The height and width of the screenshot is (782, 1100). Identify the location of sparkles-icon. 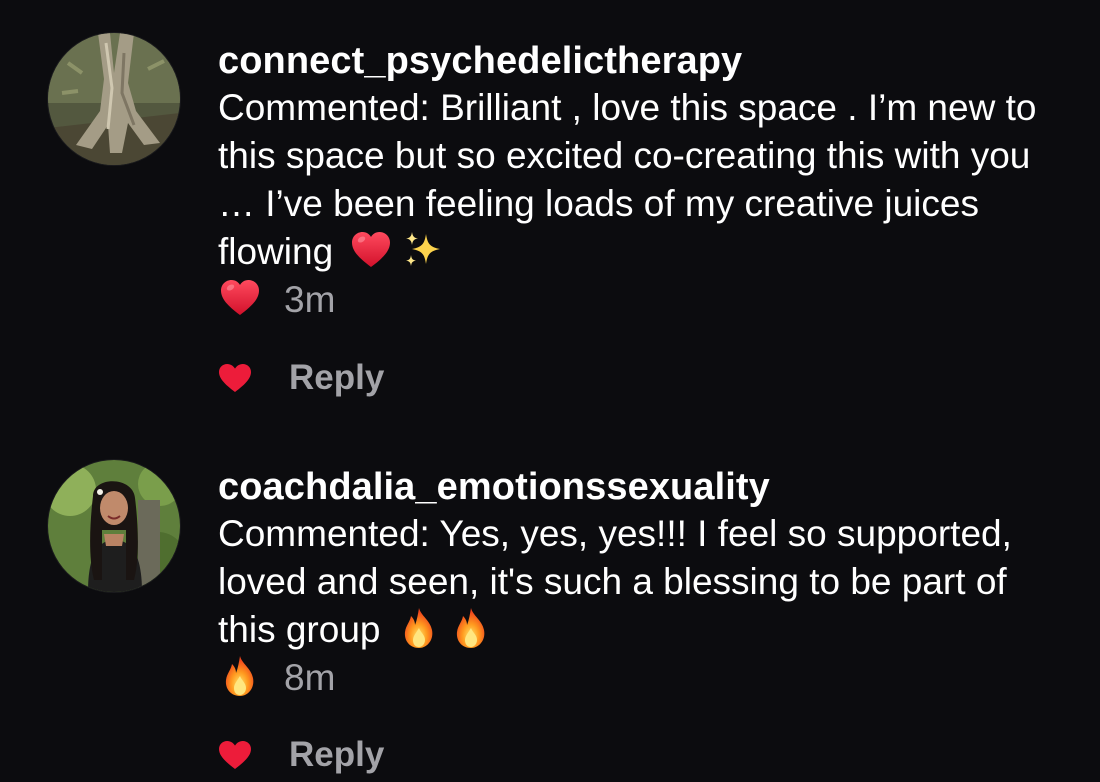
(423, 250).